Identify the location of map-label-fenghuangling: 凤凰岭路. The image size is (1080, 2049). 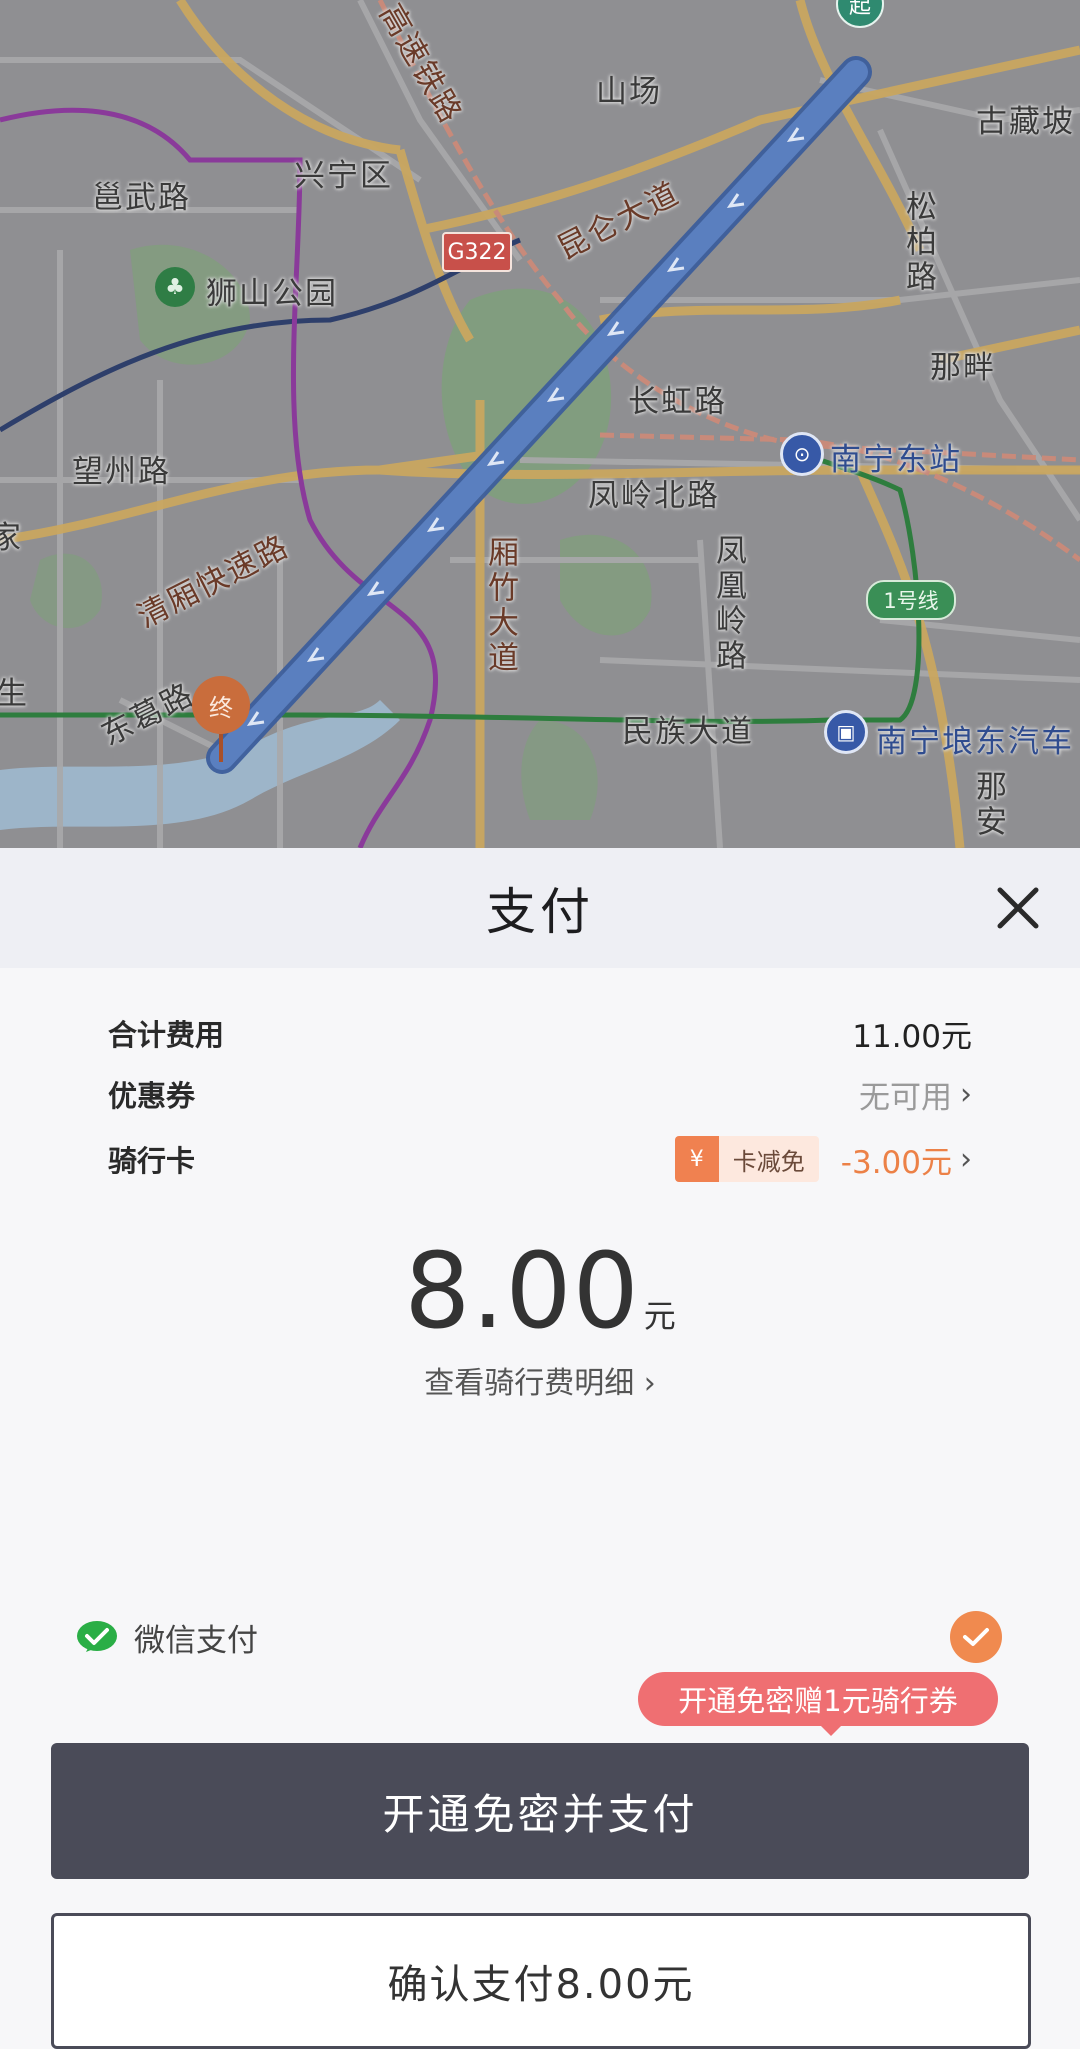
(728, 604).